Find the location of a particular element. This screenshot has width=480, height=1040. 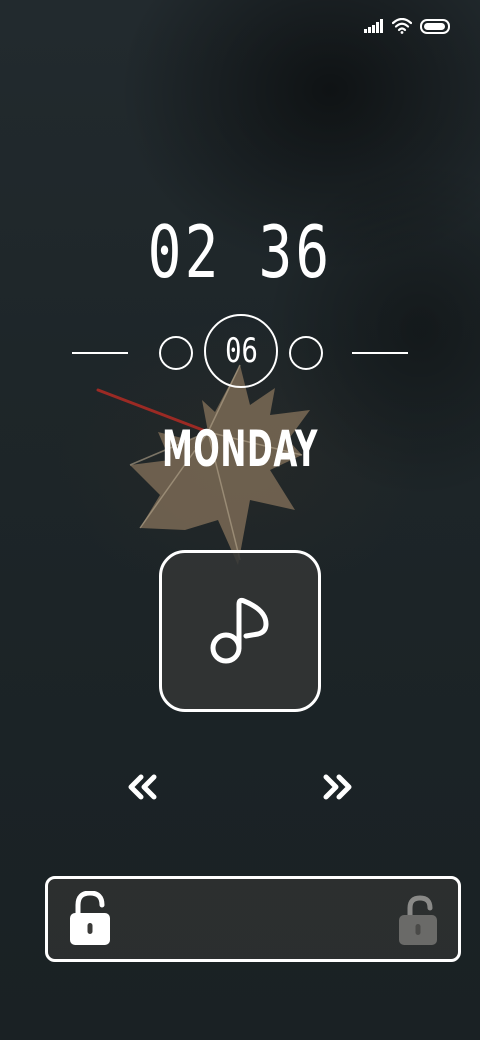

weekday-label: MONDAY is located at coordinates (240, 449).